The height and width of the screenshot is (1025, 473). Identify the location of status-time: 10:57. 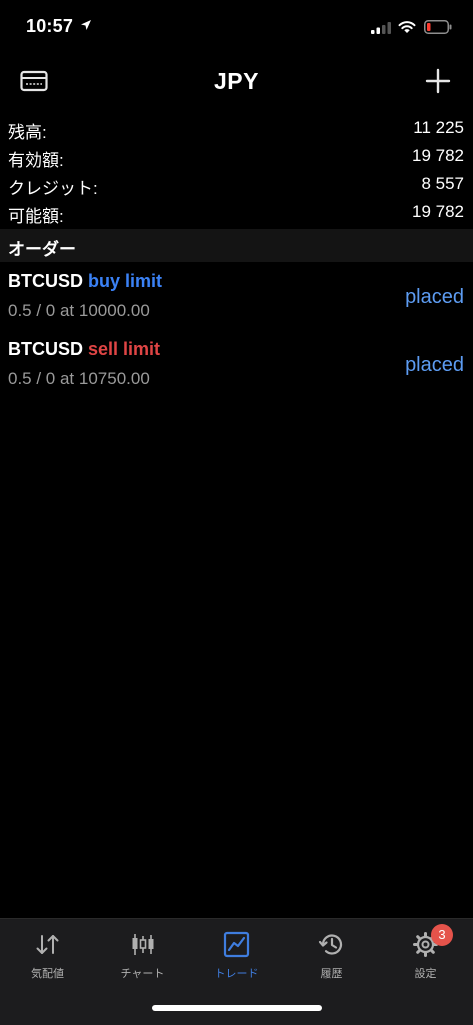
(50, 26).